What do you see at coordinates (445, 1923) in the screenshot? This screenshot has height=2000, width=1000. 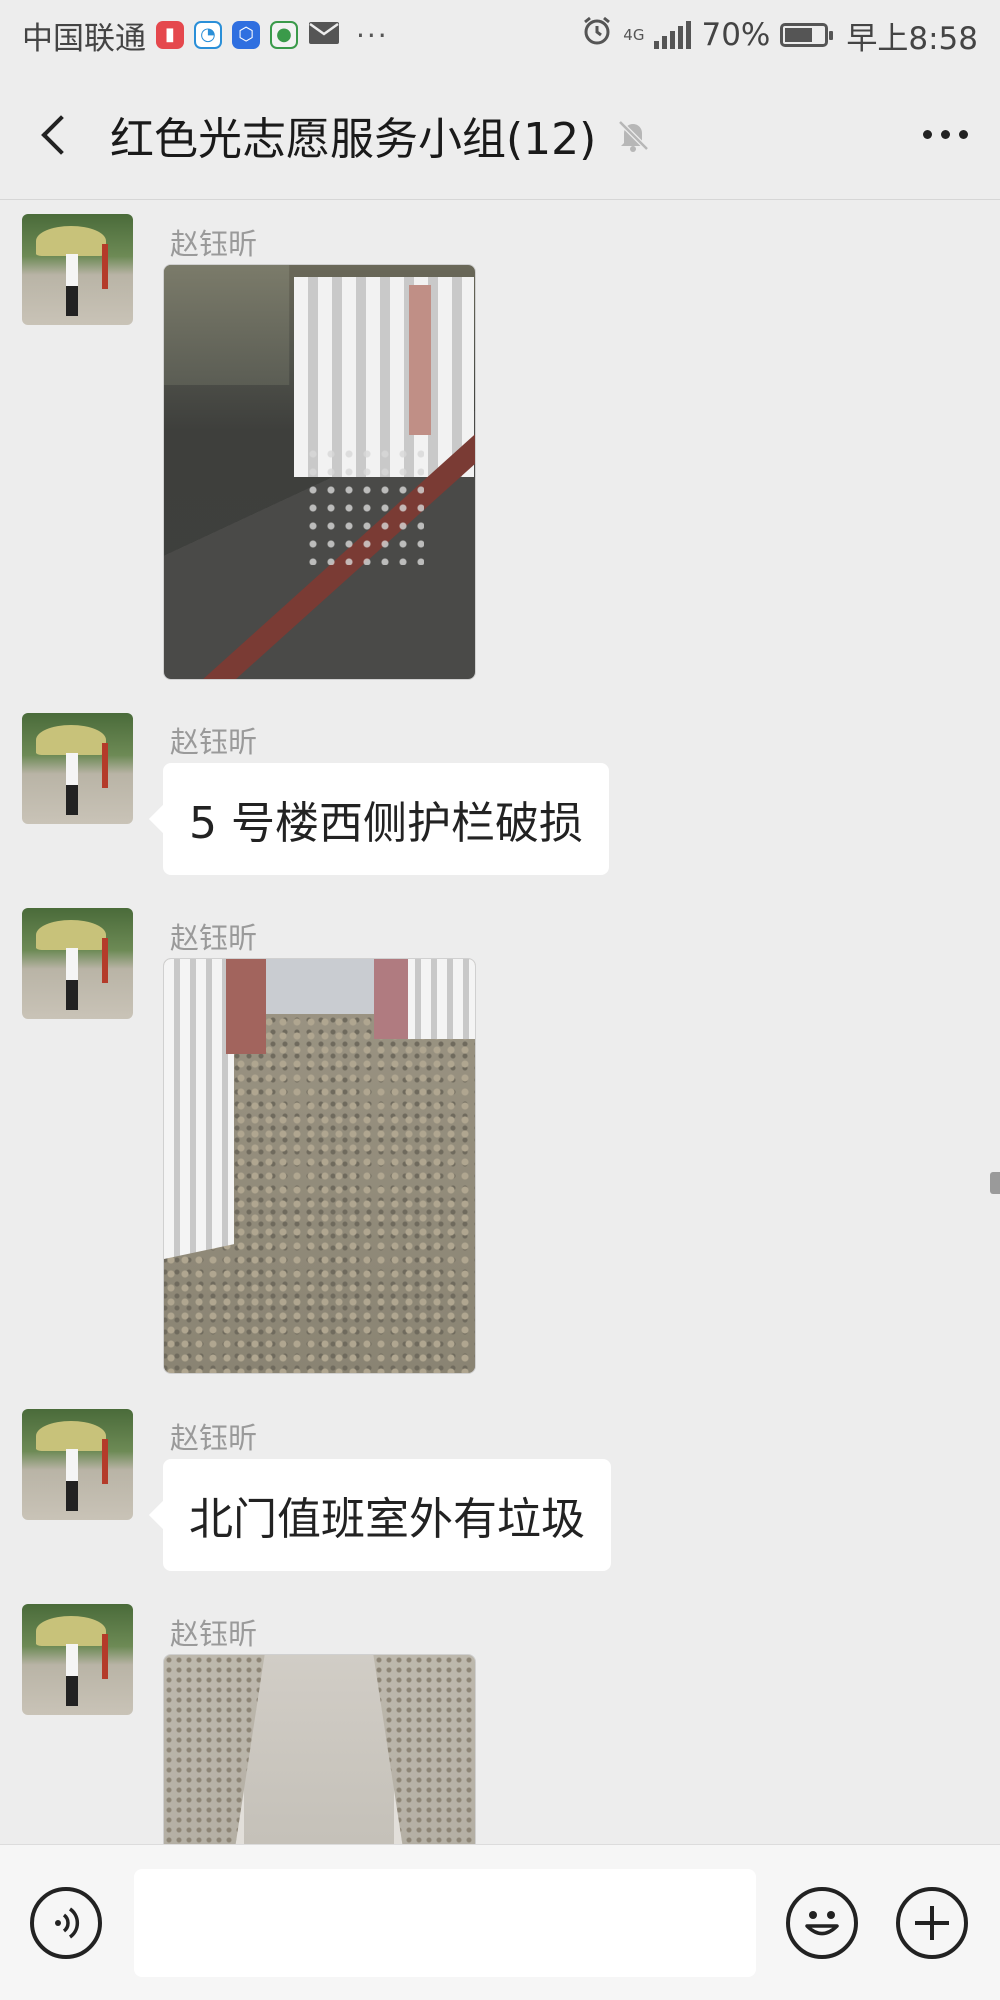 I see `message-input` at bounding box center [445, 1923].